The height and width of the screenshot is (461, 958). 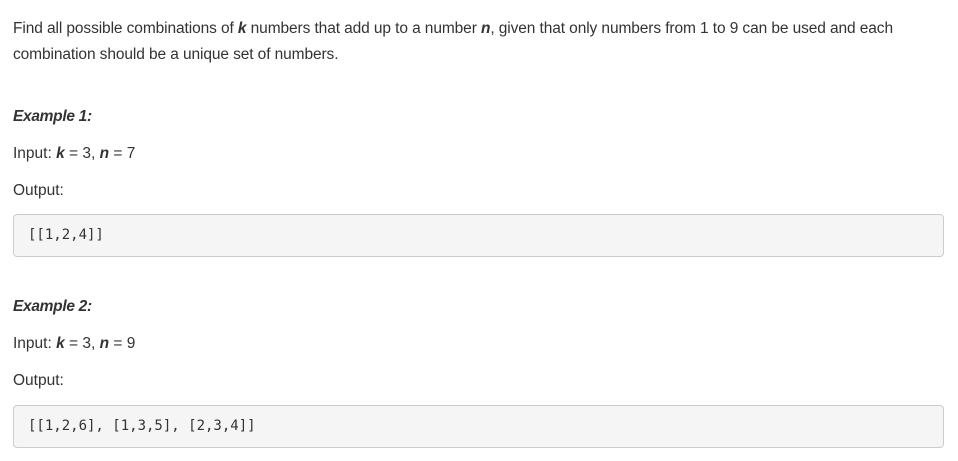 I want to click on example-1-title: Example 1:, so click(x=52, y=116).